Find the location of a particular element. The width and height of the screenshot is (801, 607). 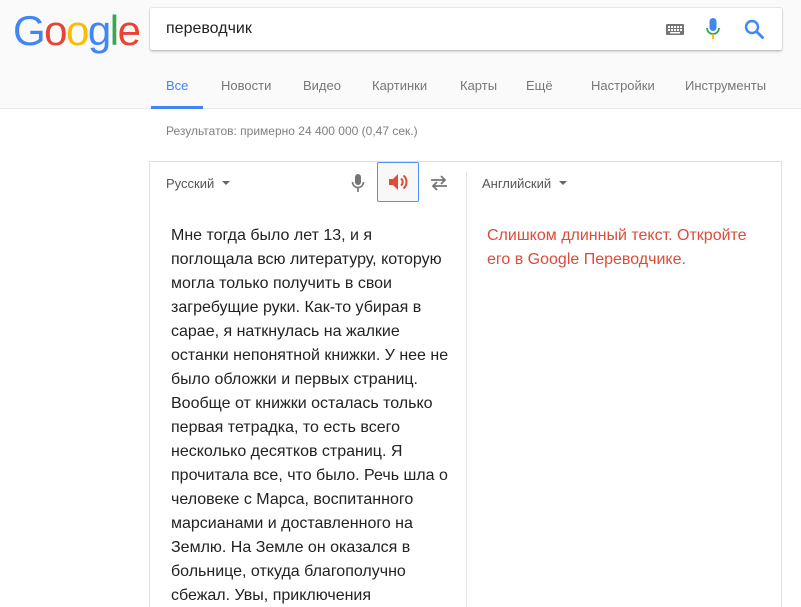

listen-button is located at coordinates (398, 182).